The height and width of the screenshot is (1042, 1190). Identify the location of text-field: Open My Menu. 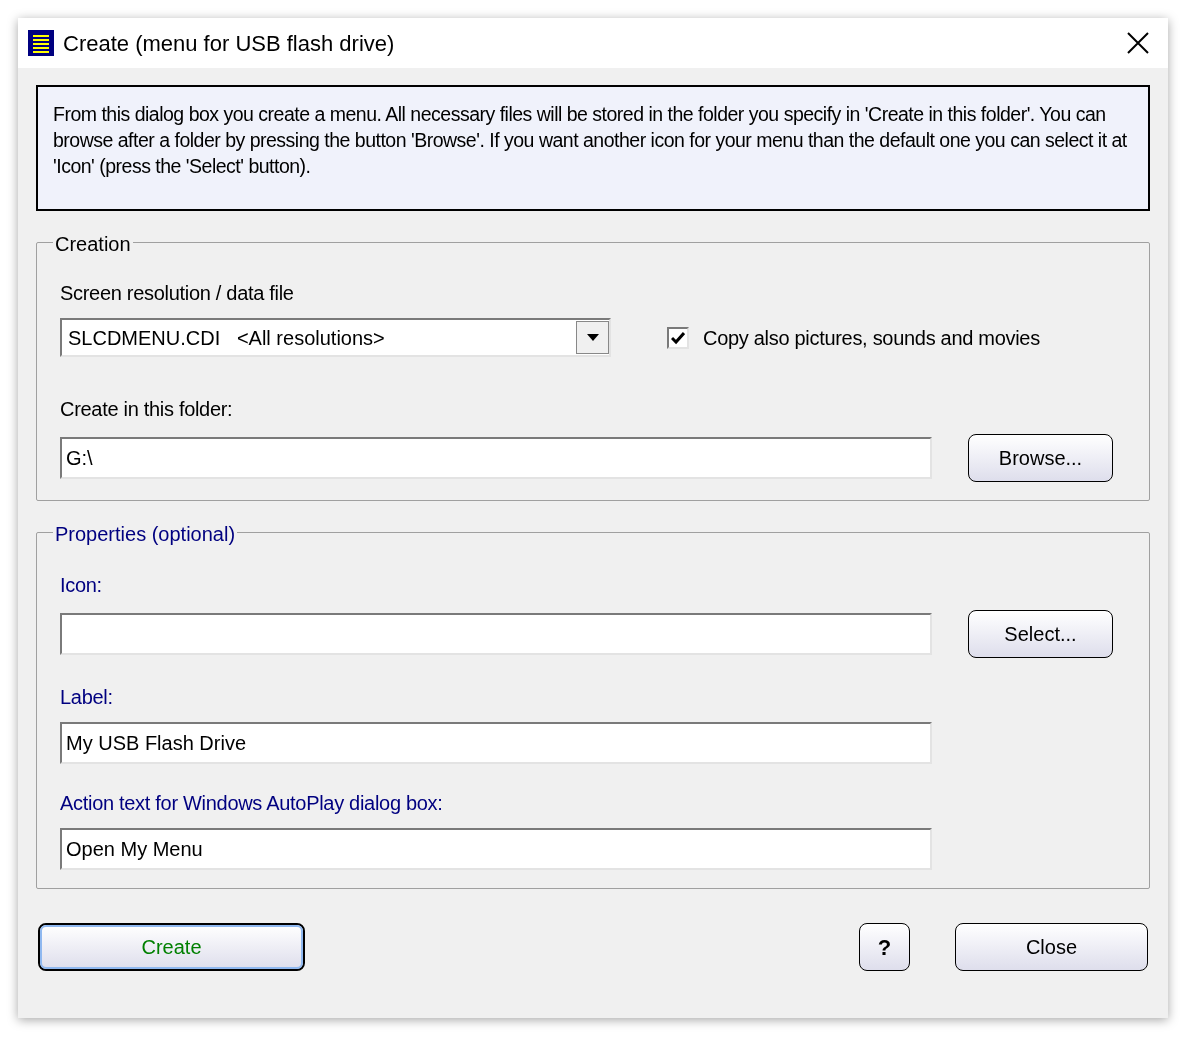
(496, 849).